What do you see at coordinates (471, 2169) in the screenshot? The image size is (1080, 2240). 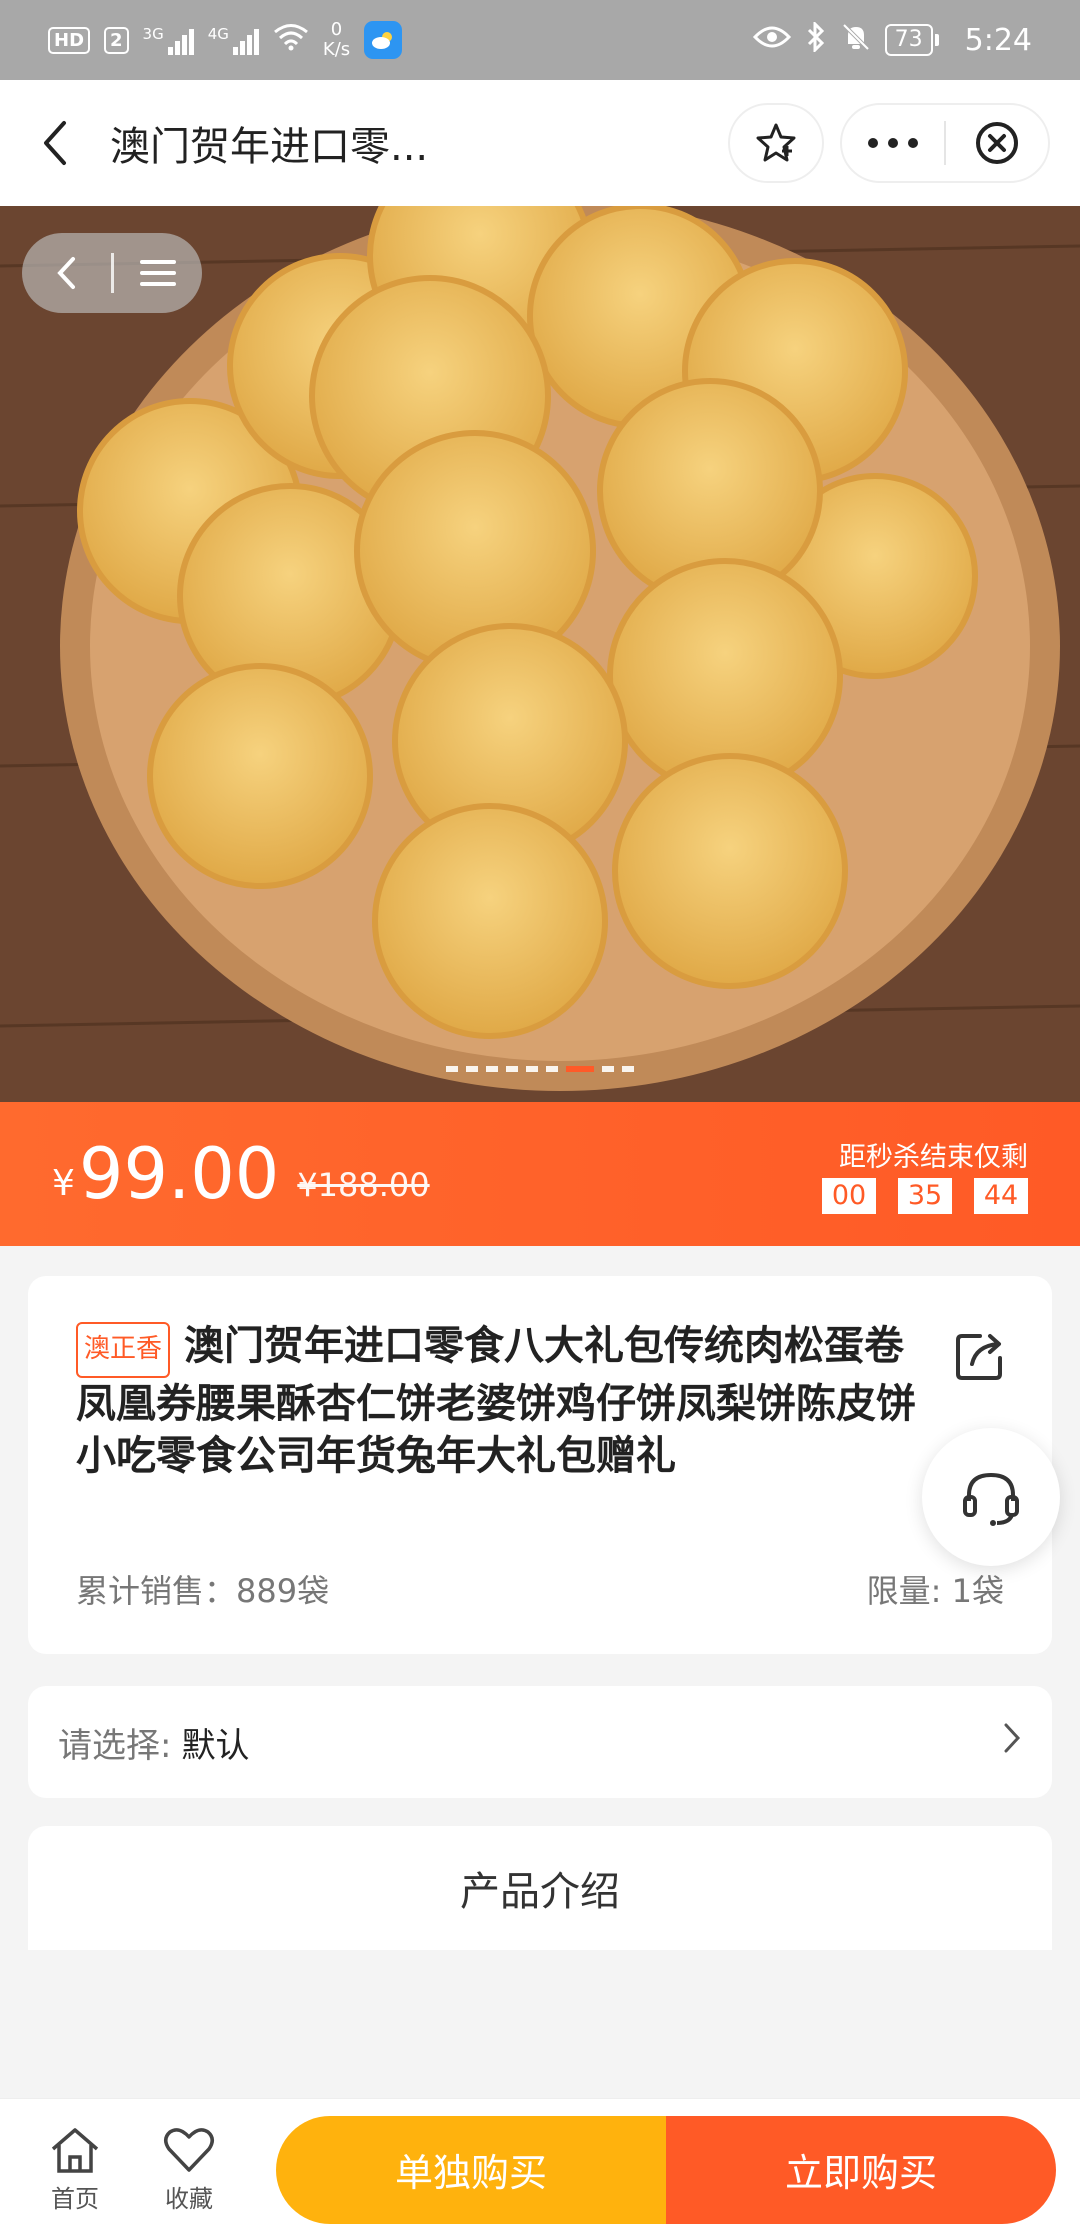 I see `buy-single-button: 单独购买` at bounding box center [471, 2169].